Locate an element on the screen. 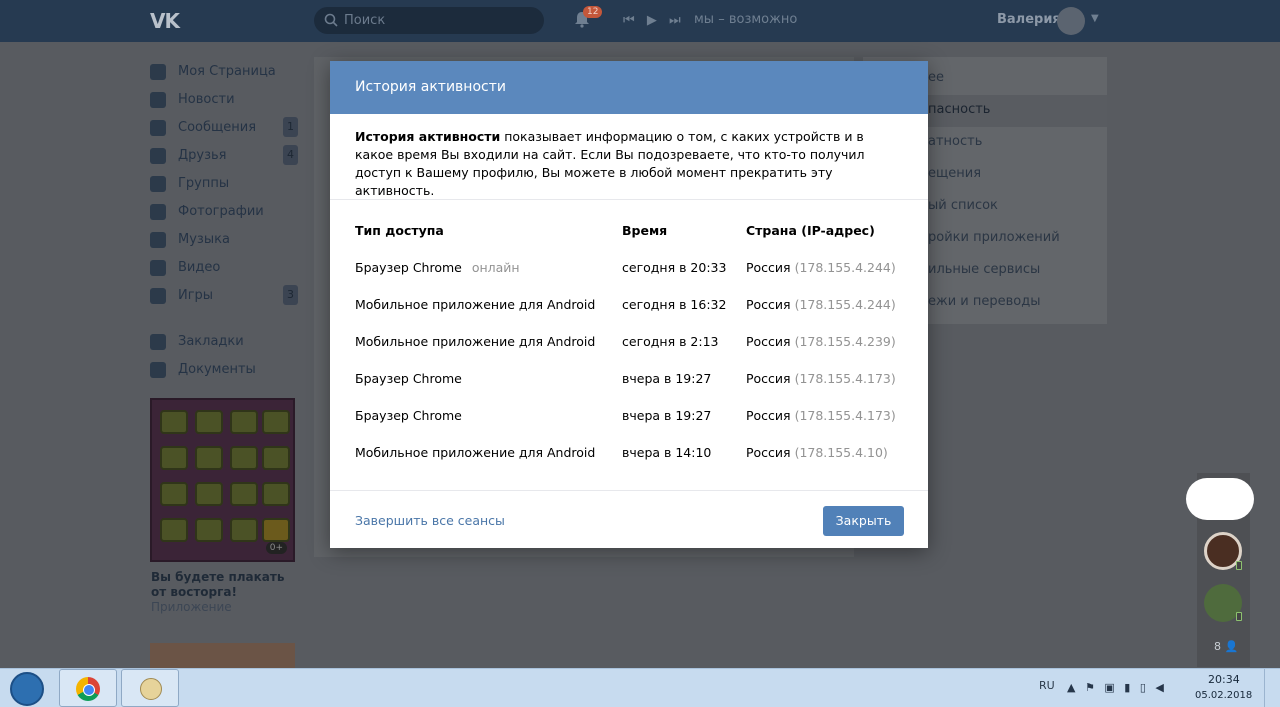  intro-bold: История активности is located at coordinates (428, 136).